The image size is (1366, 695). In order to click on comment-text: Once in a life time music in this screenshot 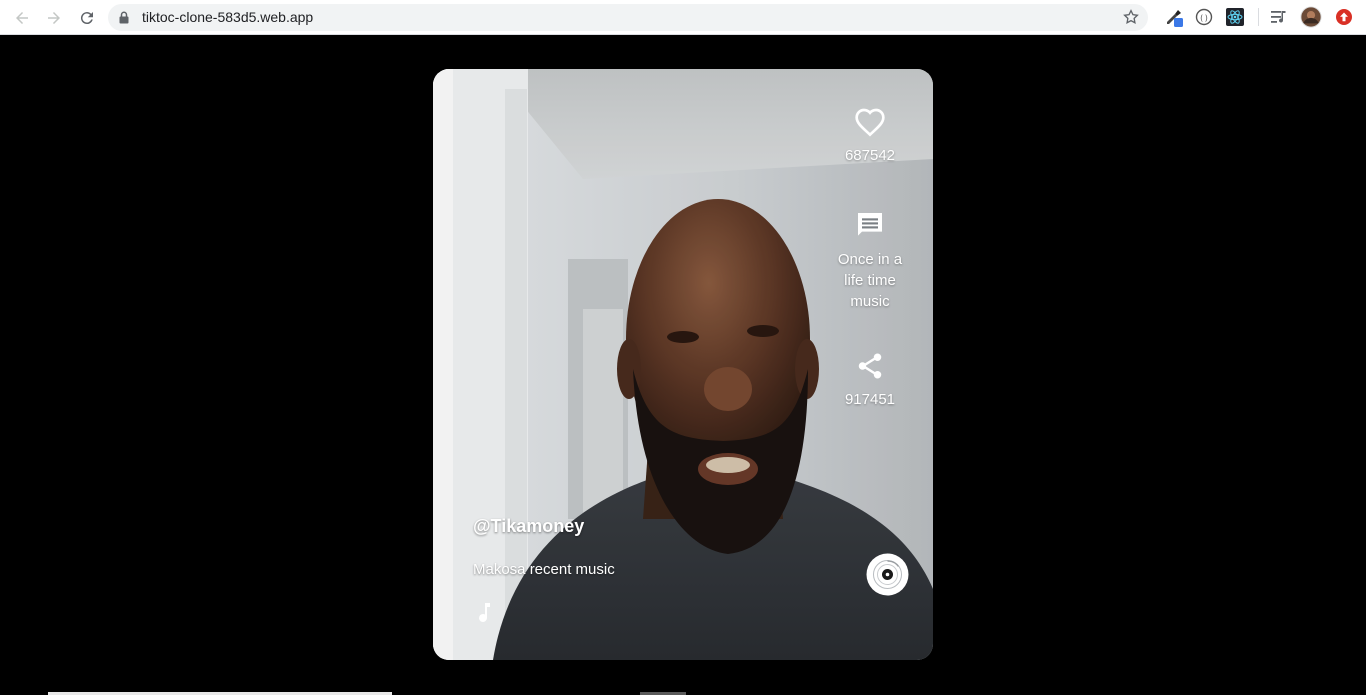, I will do `click(870, 280)`.